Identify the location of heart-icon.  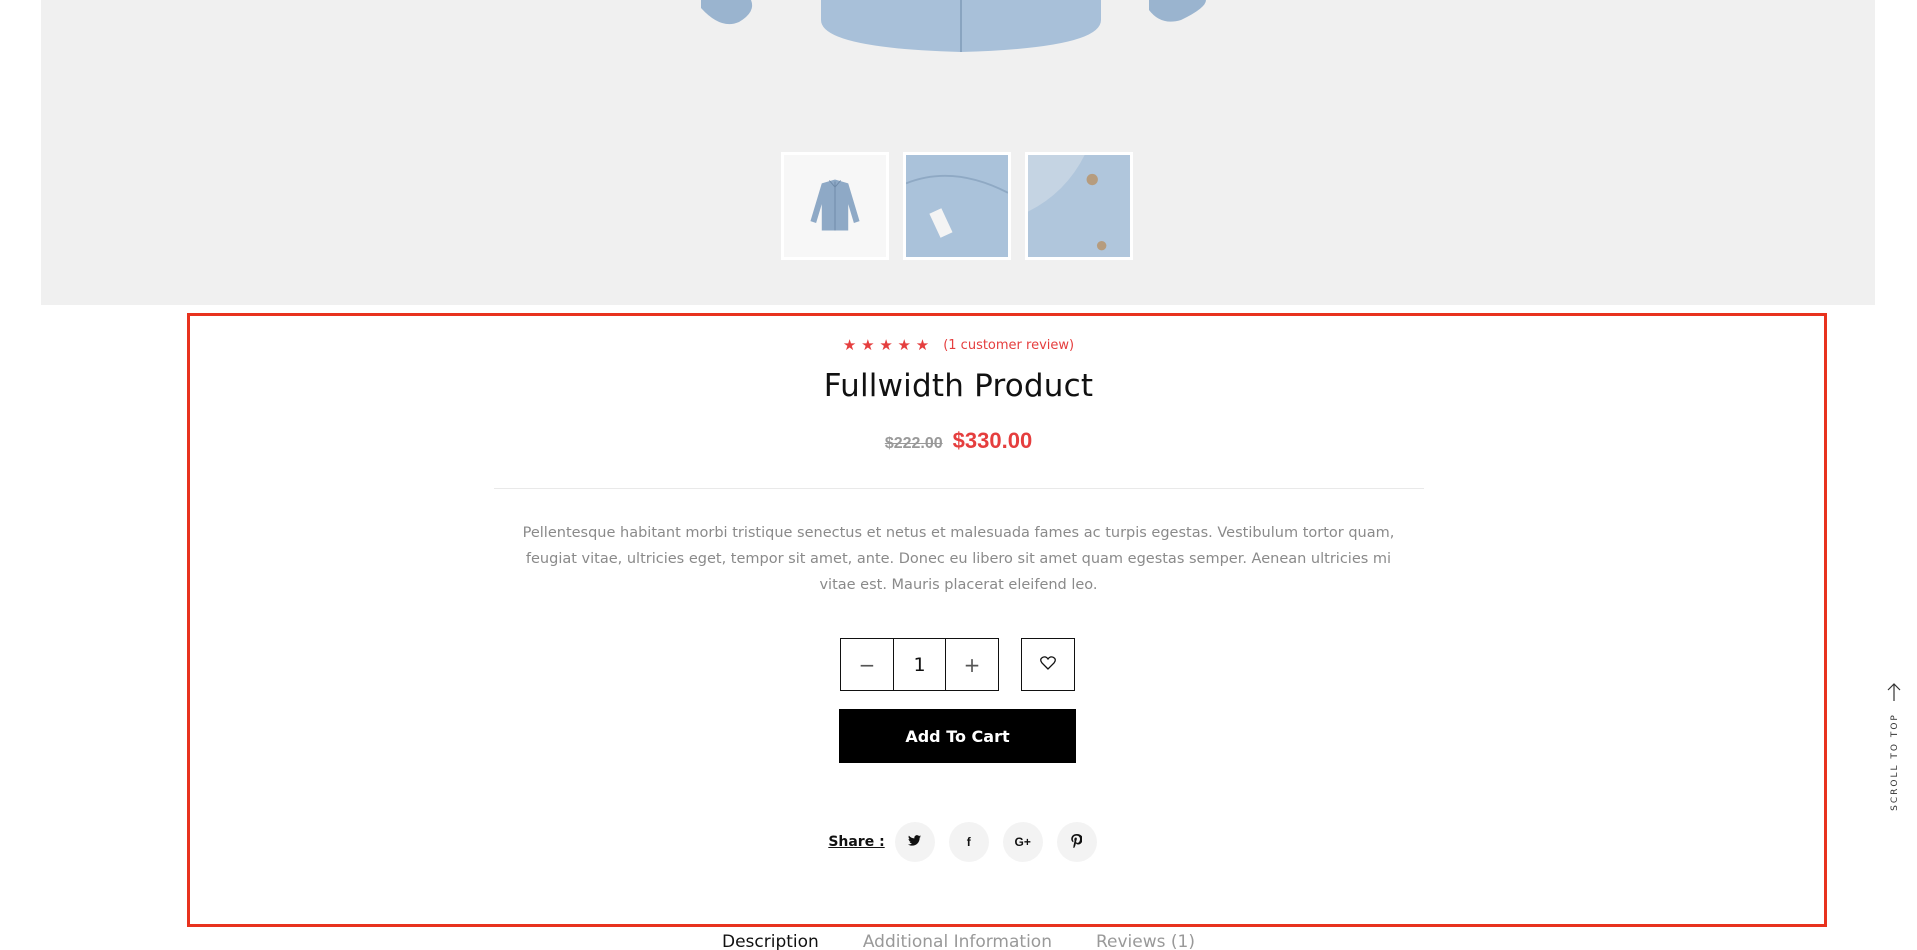
(1048, 664).